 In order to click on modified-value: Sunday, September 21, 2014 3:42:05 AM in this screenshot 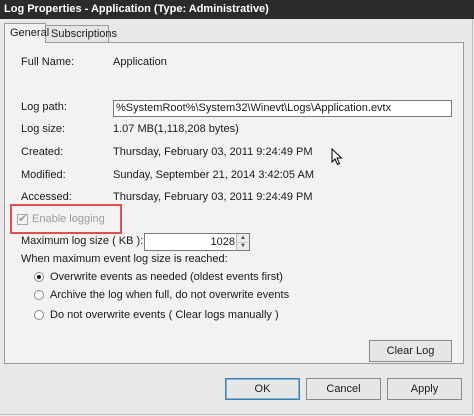, I will do `click(213, 175)`.